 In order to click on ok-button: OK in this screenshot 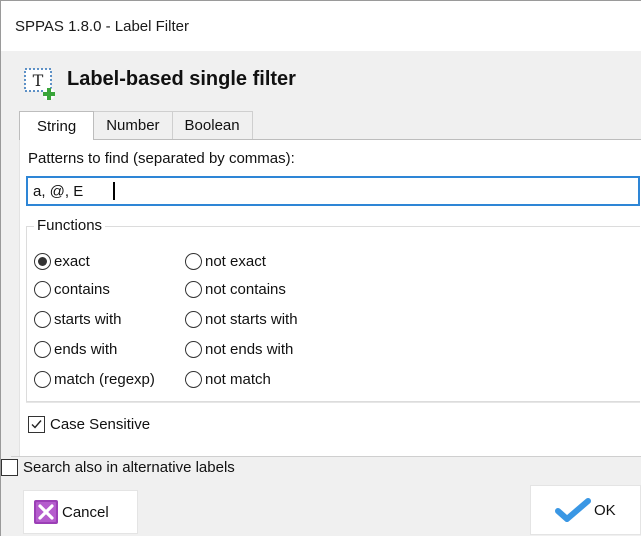, I will do `click(585, 510)`.